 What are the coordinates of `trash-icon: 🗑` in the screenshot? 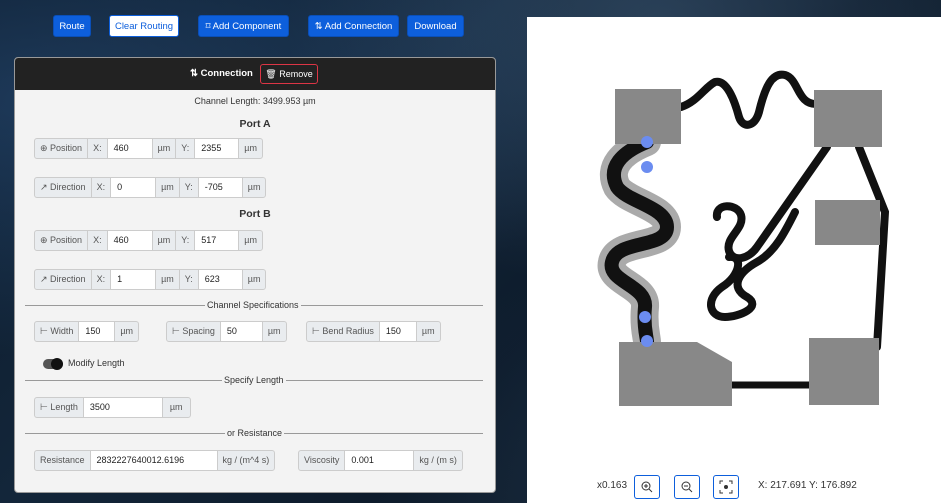 It's located at (272, 74).